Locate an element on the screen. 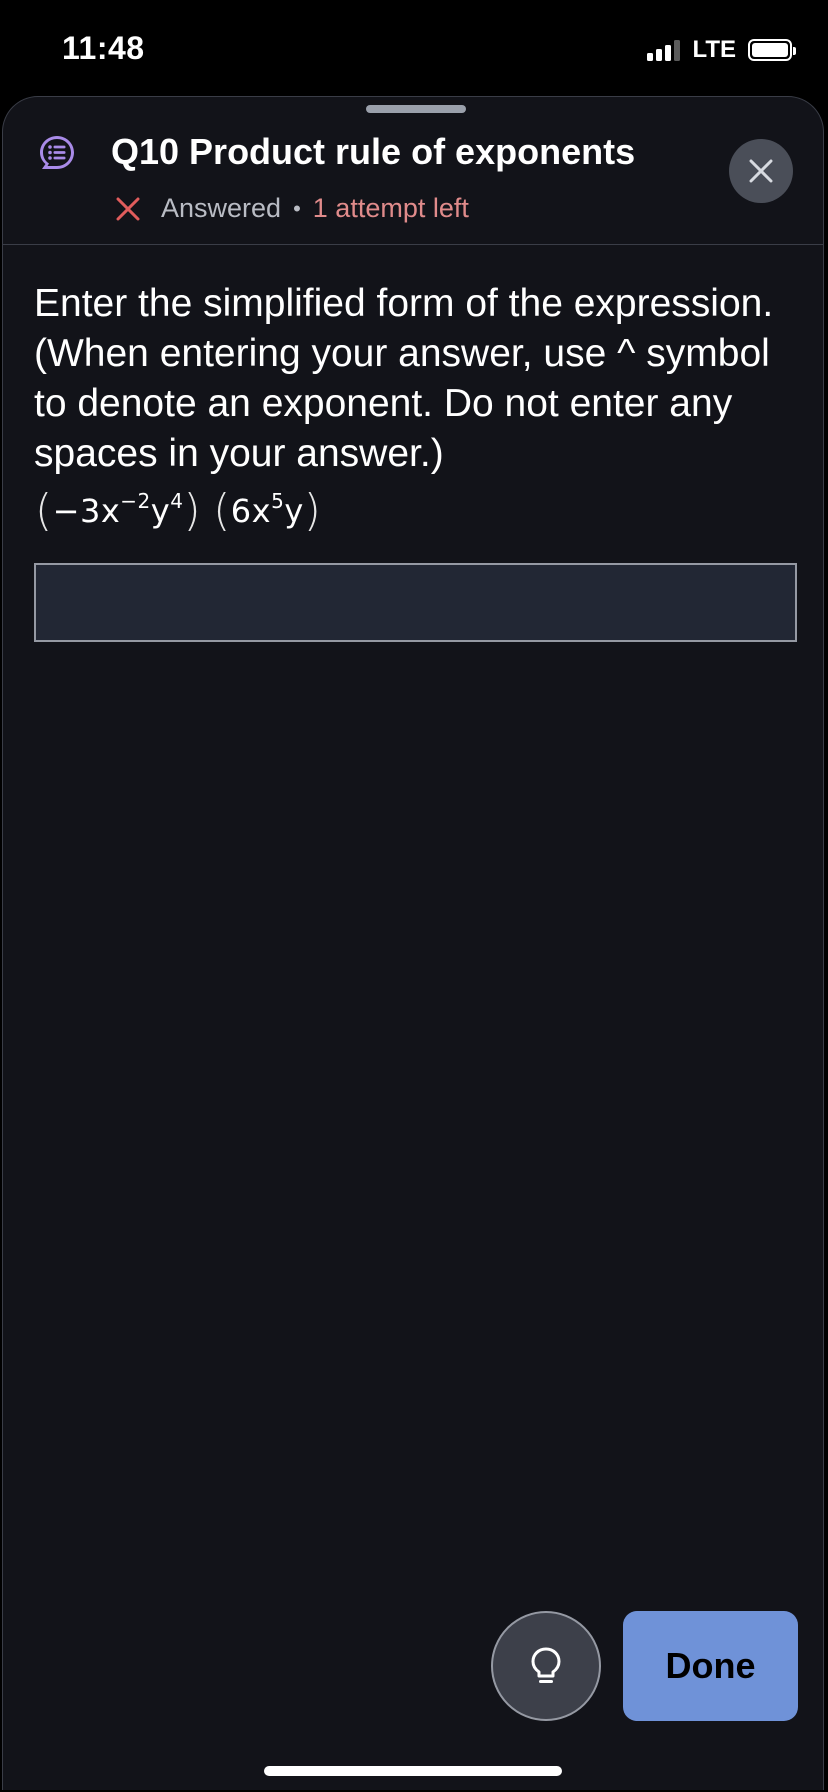 This screenshot has width=828, height=1792. close-icon is located at coordinates (761, 171).